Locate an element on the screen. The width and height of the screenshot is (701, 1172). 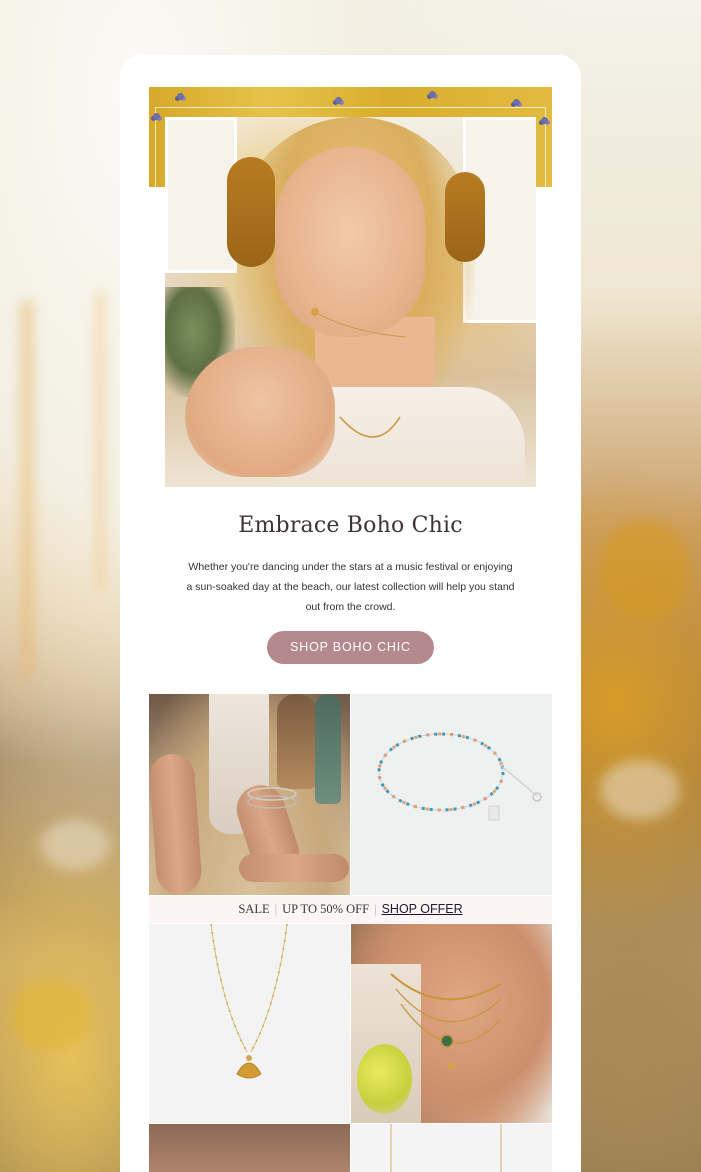
sale-banner: SALE | UP TO 50% OFF | SHOP OFFER is located at coordinates (350, 909).